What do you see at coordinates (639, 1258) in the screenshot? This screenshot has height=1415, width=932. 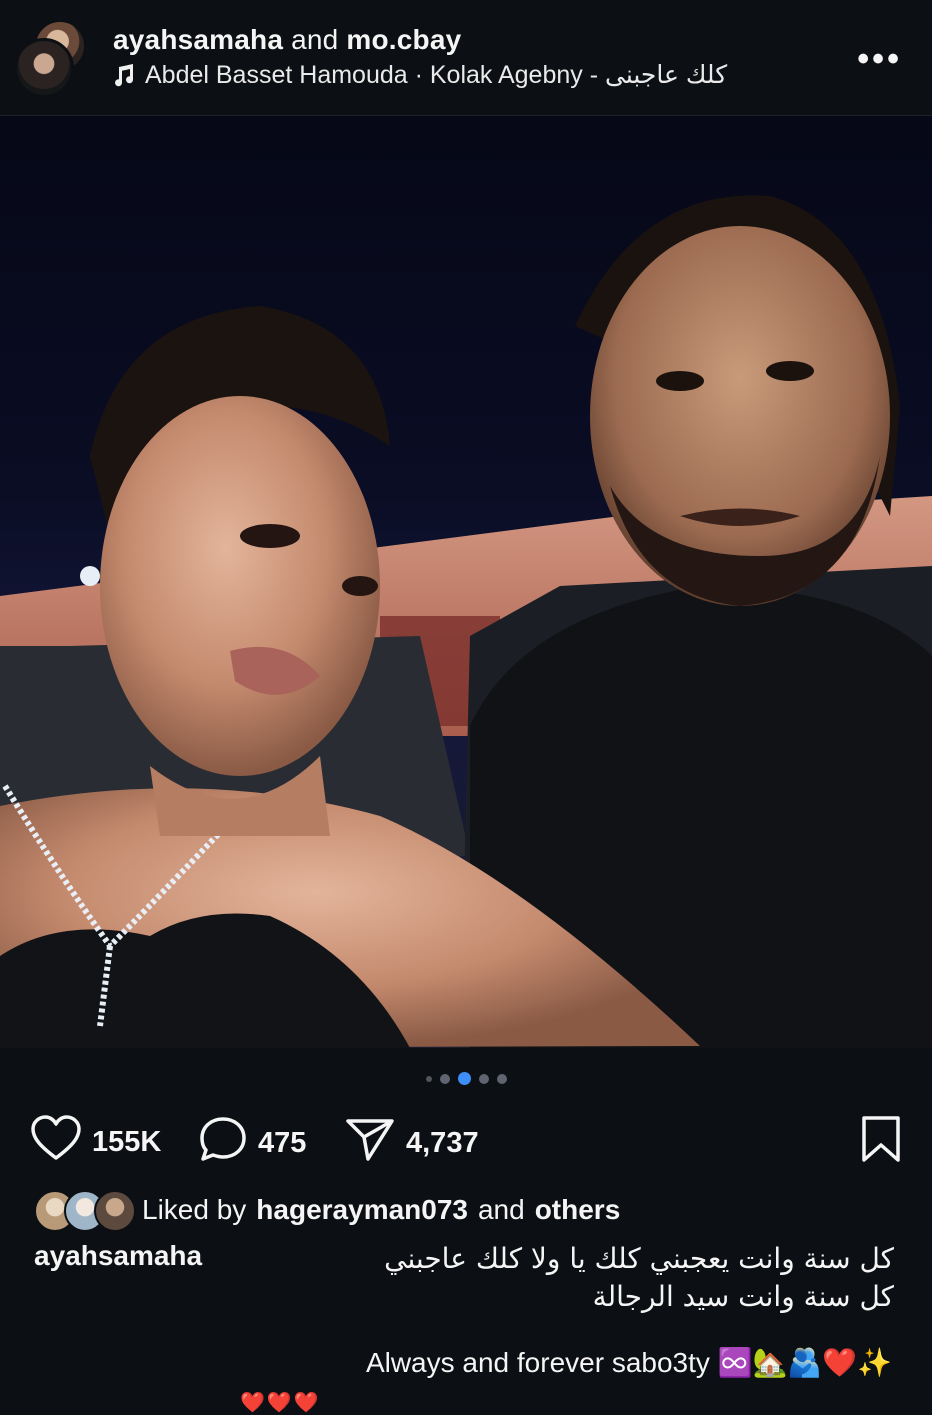 I see `caption-line-1: كل سنة وانت يعجبني كلك يا ولا كلك عاجبني` at bounding box center [639, 1258].